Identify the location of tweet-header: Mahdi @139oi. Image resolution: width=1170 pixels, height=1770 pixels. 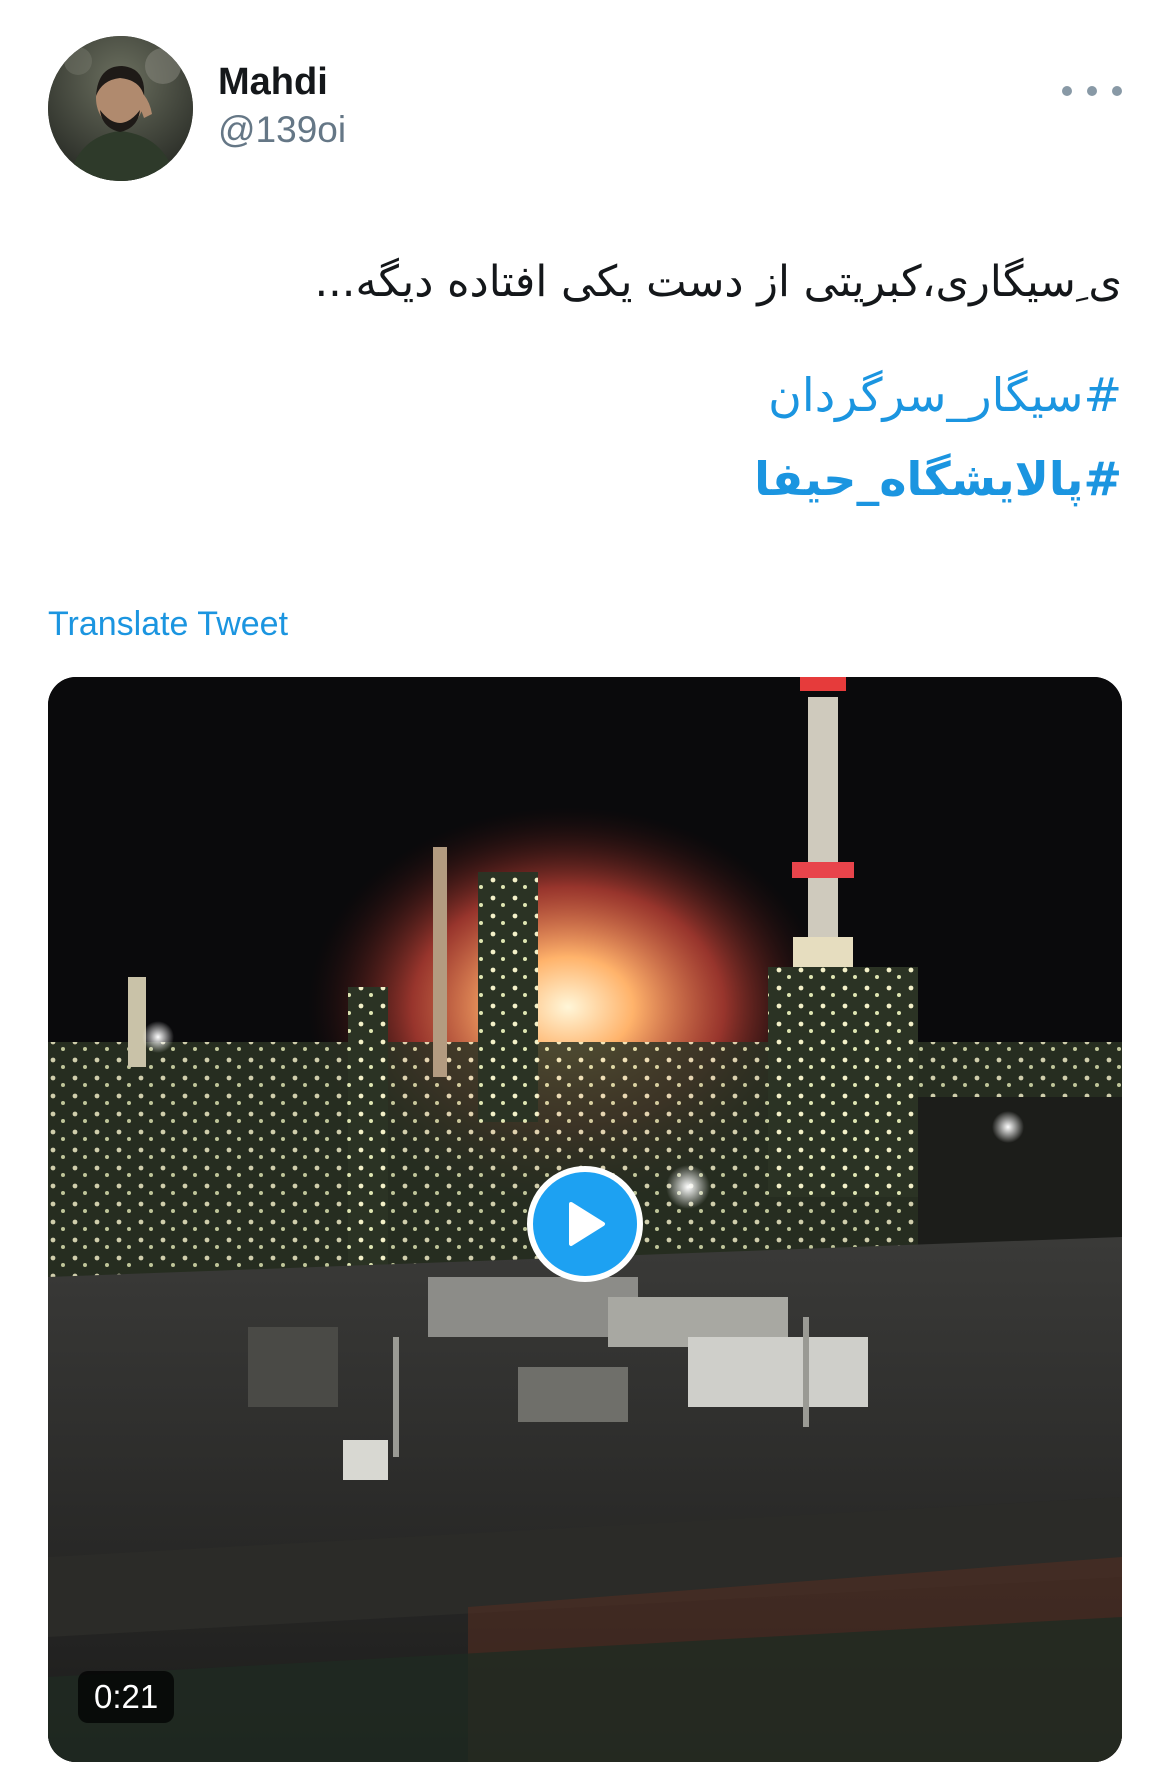
(585, 108).